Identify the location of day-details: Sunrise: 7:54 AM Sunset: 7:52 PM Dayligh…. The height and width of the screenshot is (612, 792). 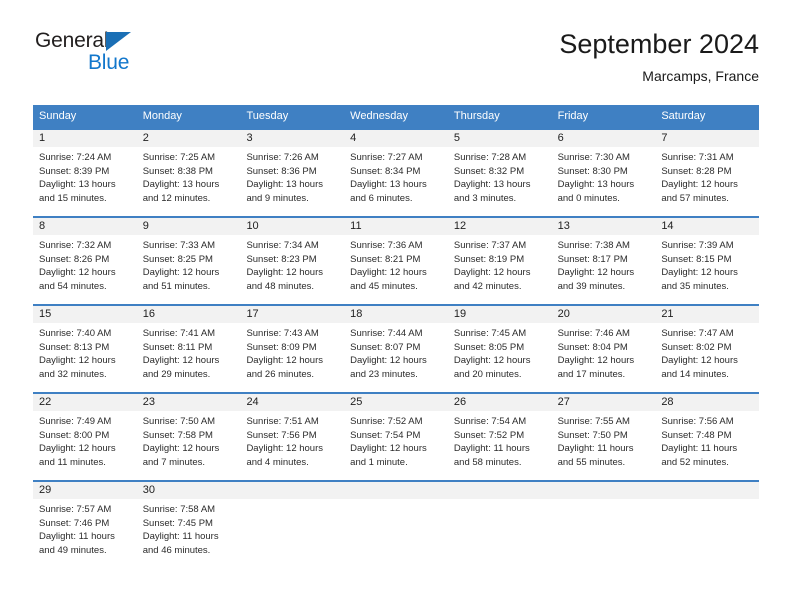
(500, 440).